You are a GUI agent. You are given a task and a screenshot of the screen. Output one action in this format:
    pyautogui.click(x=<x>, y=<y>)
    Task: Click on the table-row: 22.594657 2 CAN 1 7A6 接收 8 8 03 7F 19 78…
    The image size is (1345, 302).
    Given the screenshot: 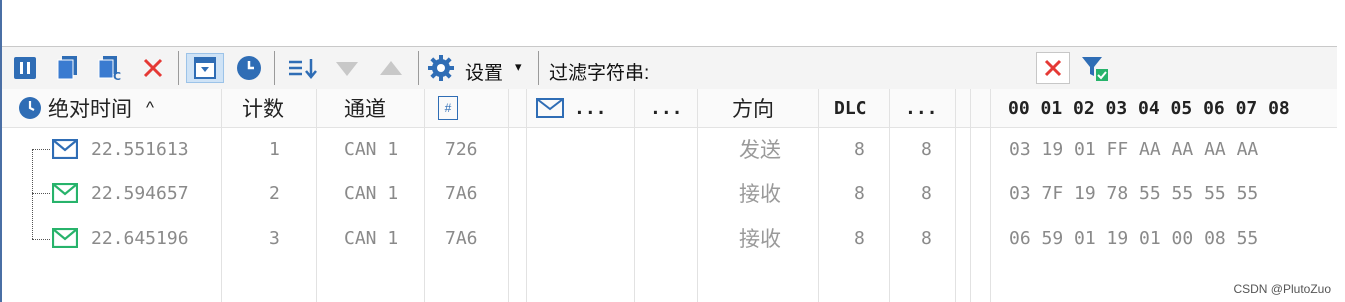 What is the action you would take?
    pyautogui.click(x=669, y=193)
    